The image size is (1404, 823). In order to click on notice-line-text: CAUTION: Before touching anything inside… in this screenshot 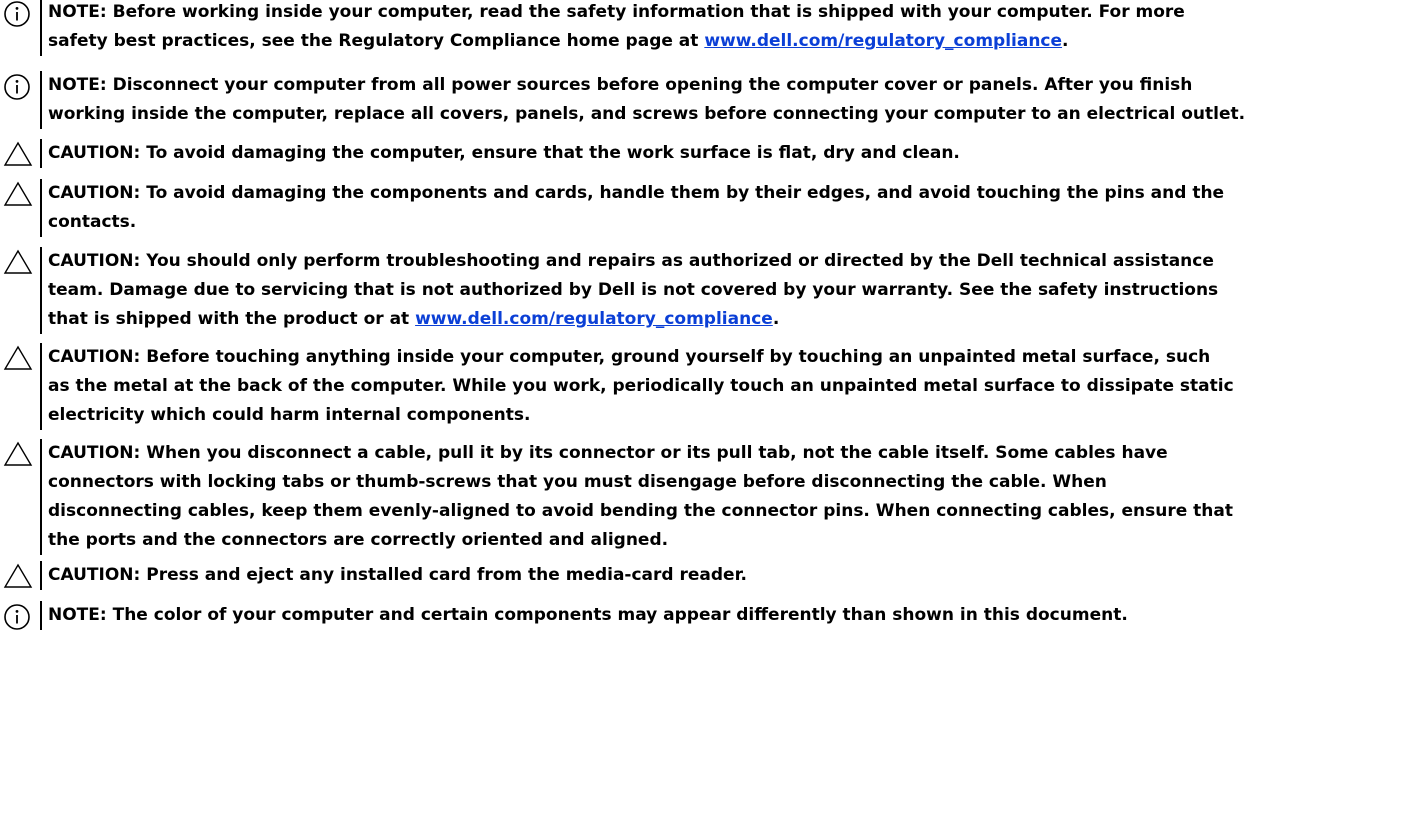, I will do `click(629, 357)`.